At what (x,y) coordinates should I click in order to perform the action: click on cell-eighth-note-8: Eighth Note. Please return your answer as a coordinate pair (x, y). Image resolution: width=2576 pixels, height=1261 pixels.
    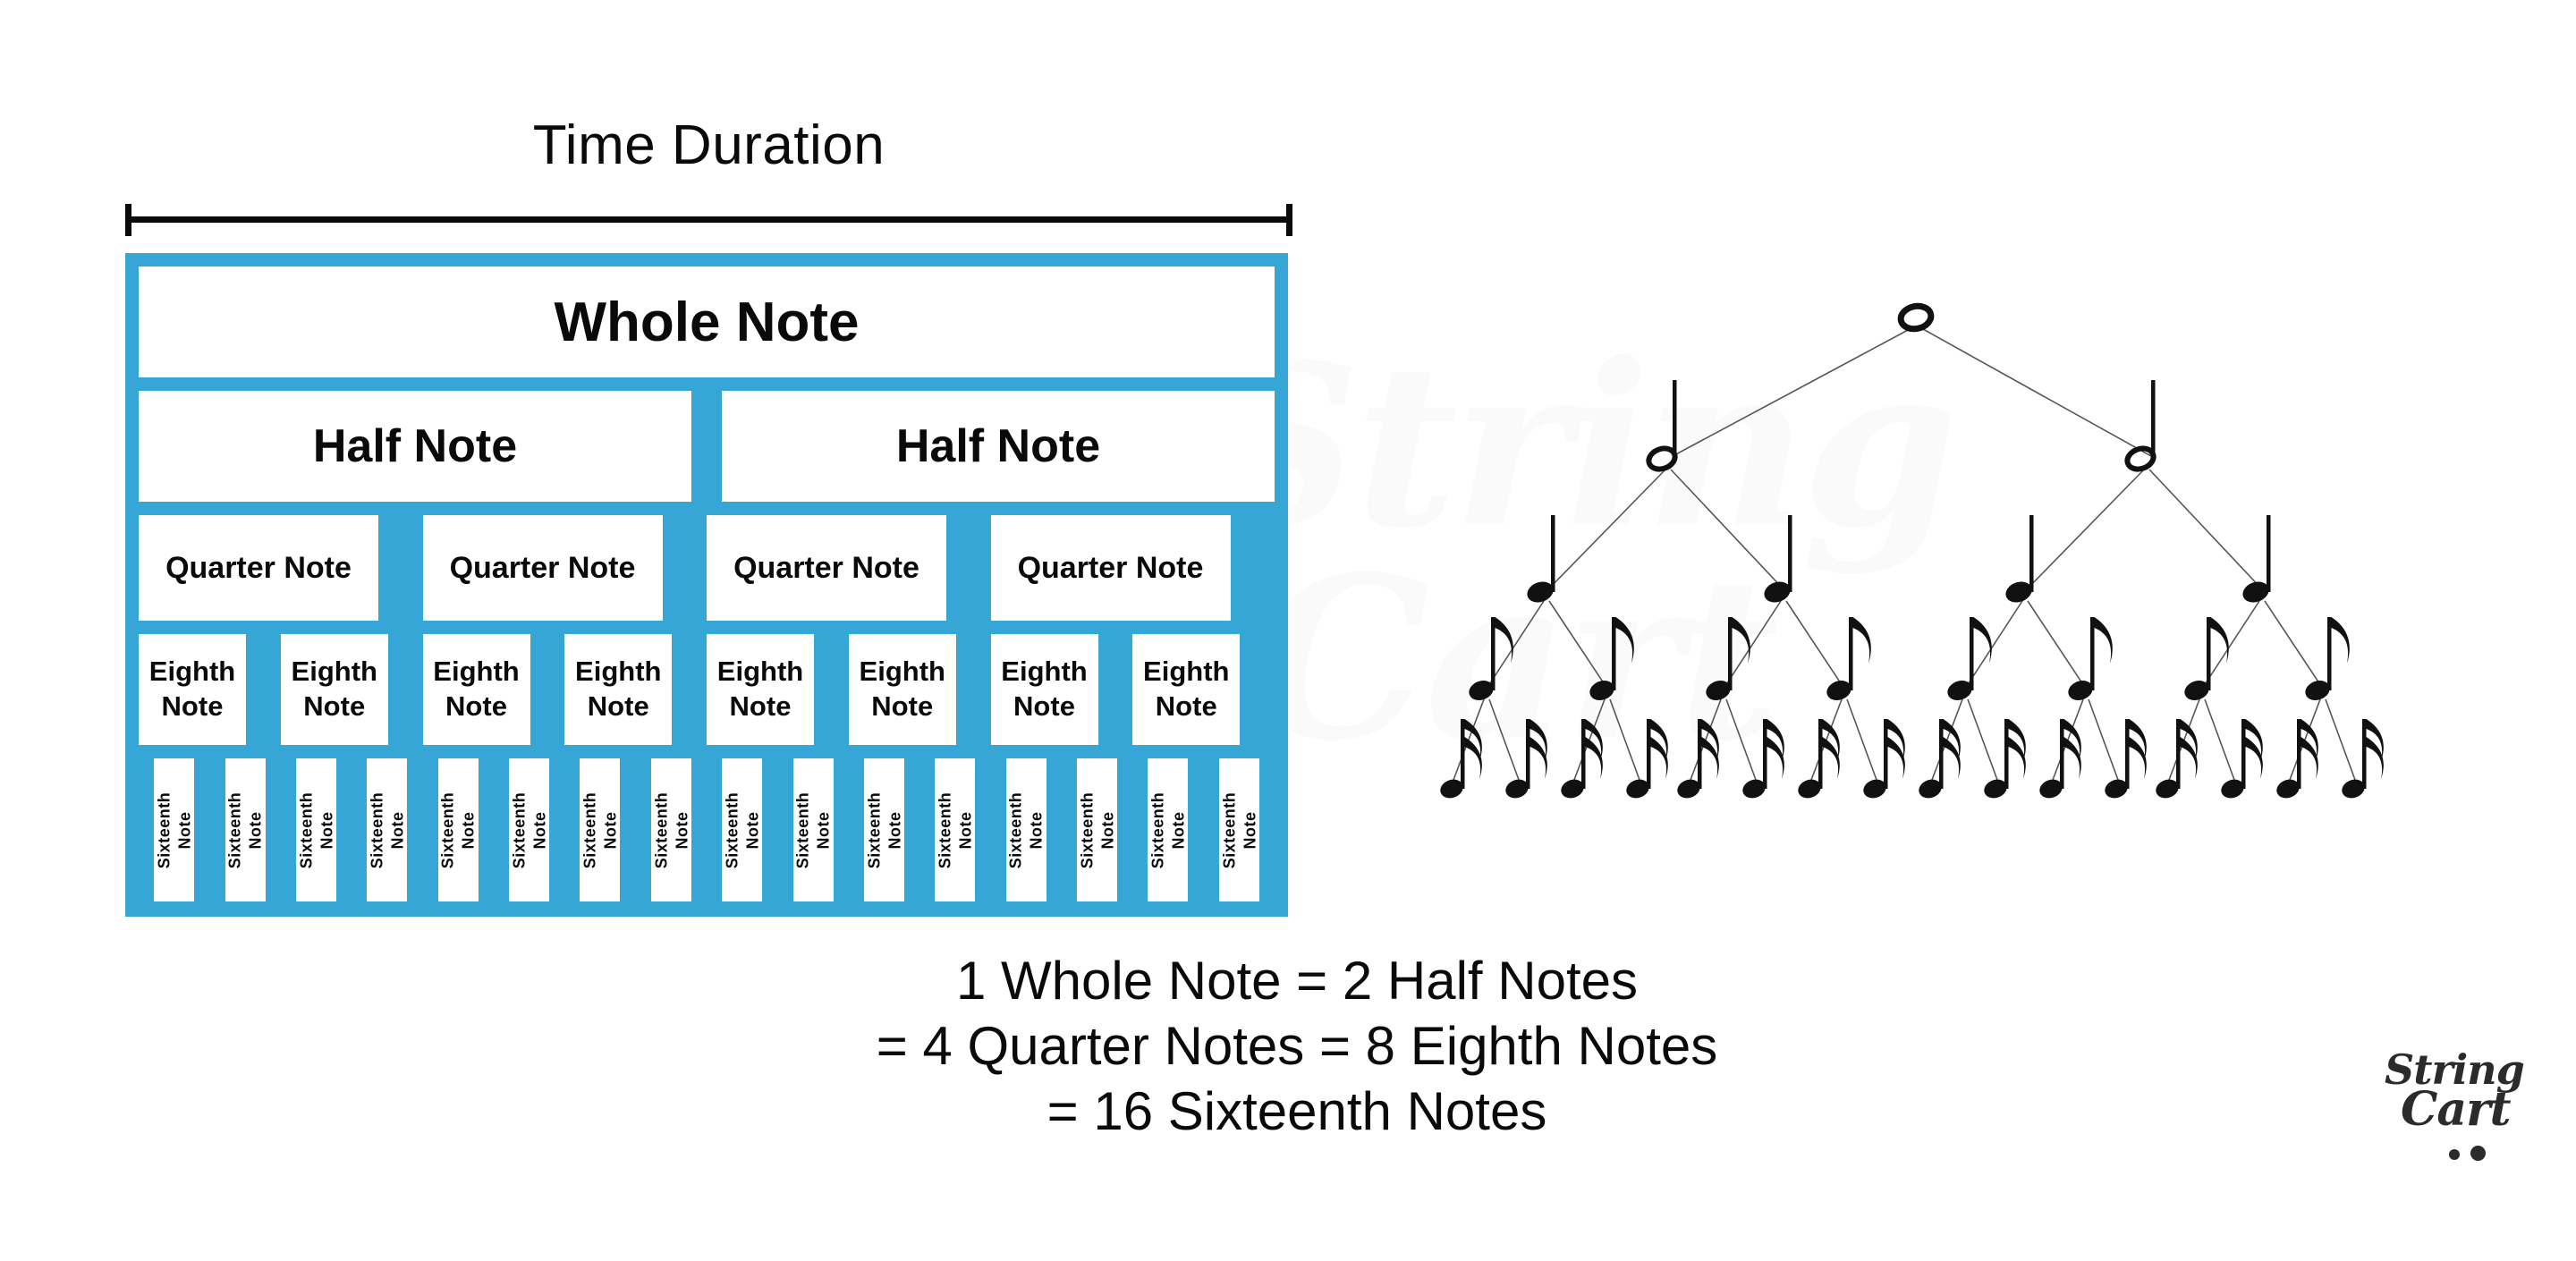
    Looking at the image, I should click on (1186, 689).